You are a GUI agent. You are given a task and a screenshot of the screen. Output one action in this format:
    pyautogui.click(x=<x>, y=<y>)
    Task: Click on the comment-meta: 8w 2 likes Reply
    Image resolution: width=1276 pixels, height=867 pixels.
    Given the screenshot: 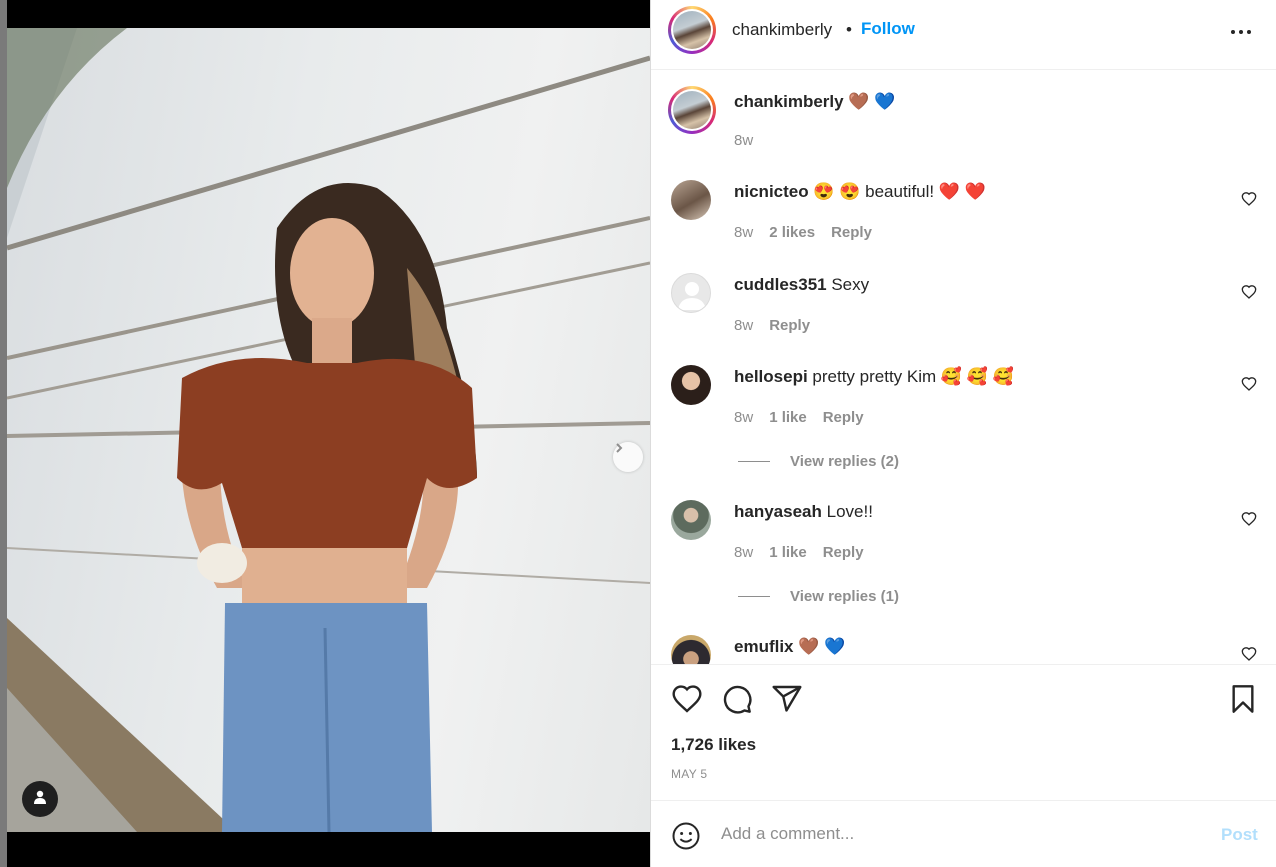 What is the action you would take?
    pyautogui.click(x=803, y=232)
    